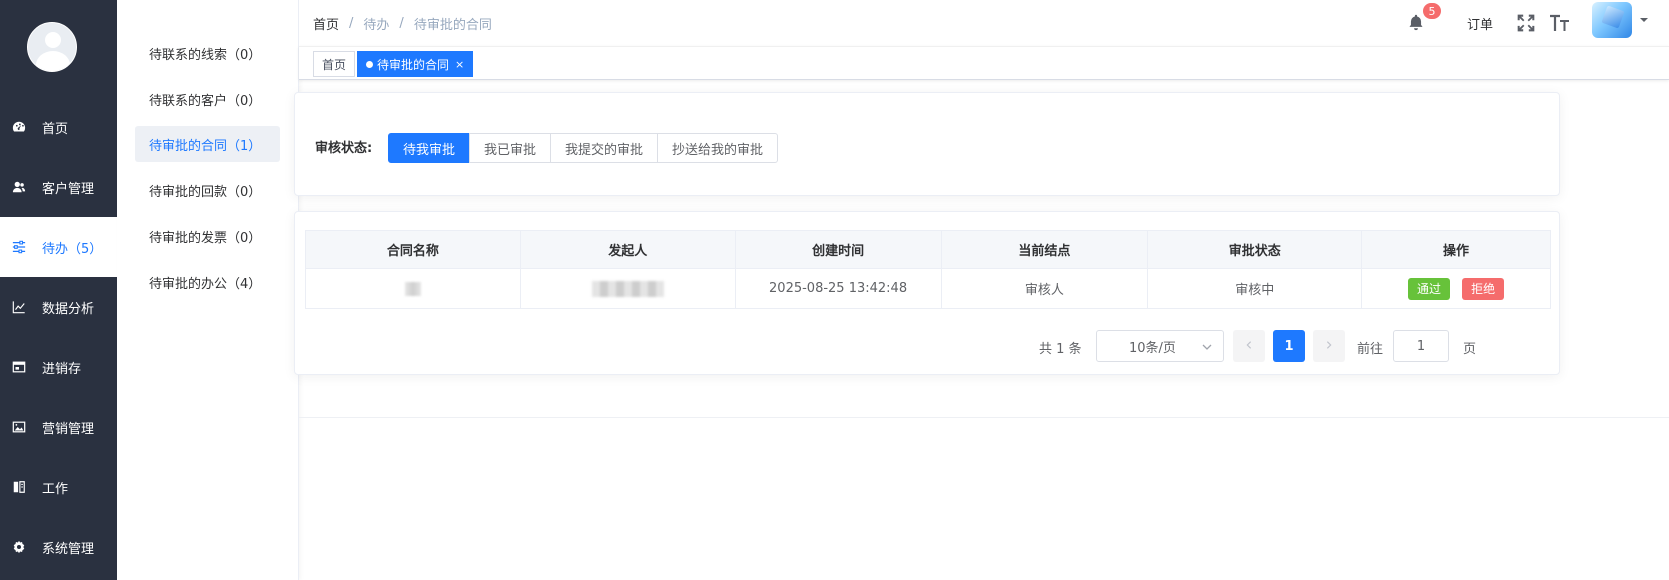 This screenshot has height=580, width=1669. What do you see at coordinates (1044, 288) in the screenshot?
I see `cell-current-node: 审核人` at bounding box center [1044, 288].